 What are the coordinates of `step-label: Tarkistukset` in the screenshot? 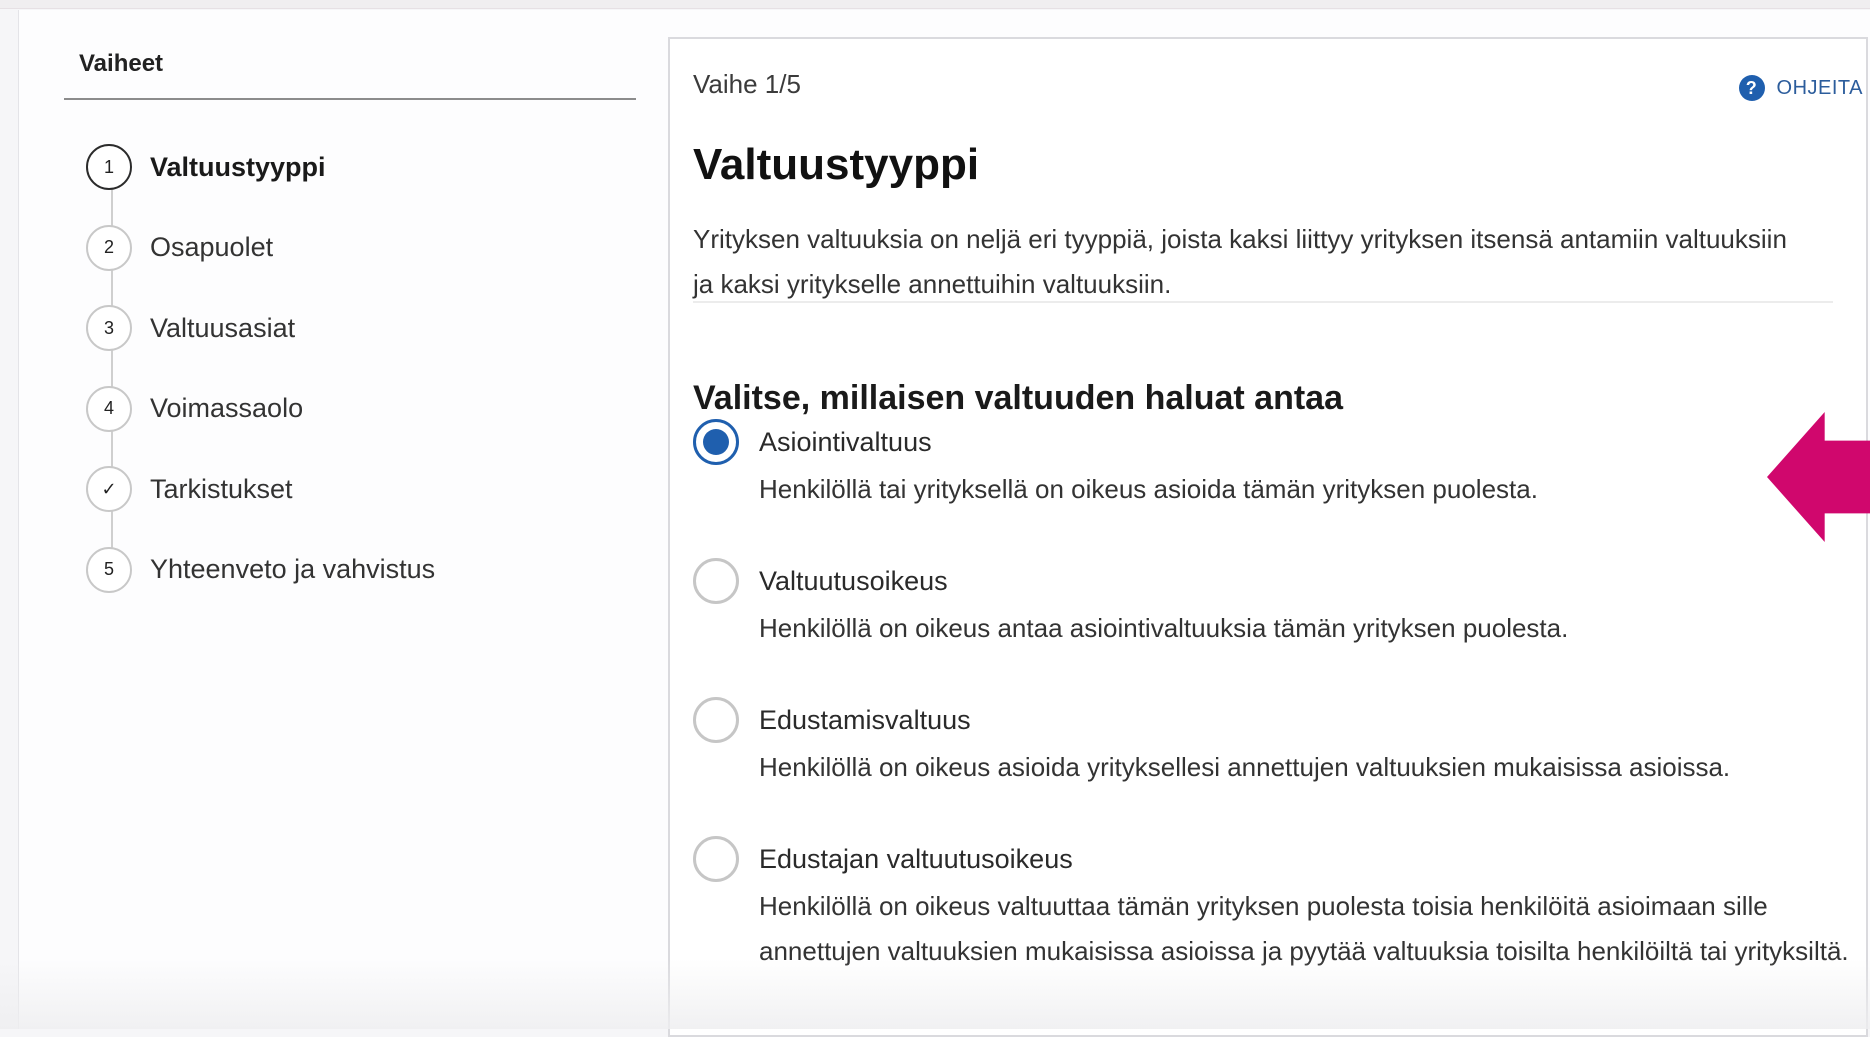 It's located at (221, 488).